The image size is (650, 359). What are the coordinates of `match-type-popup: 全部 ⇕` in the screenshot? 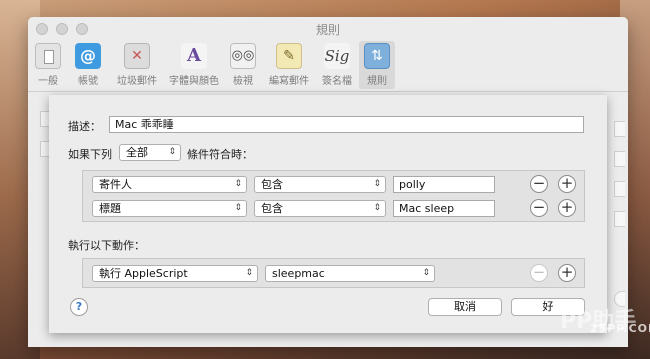 It's located at (150, 152).